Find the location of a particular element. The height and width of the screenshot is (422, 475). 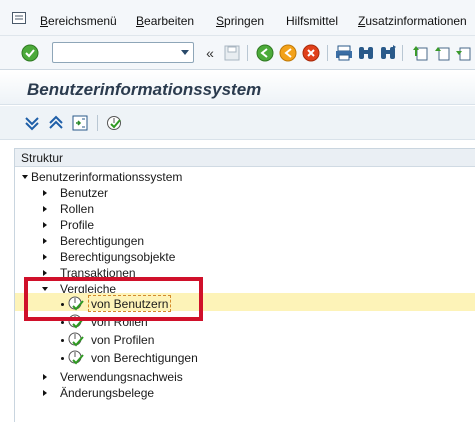

tree-node-aenderungsbelege: Änderungsbelege is located at coordinates (165, 393).